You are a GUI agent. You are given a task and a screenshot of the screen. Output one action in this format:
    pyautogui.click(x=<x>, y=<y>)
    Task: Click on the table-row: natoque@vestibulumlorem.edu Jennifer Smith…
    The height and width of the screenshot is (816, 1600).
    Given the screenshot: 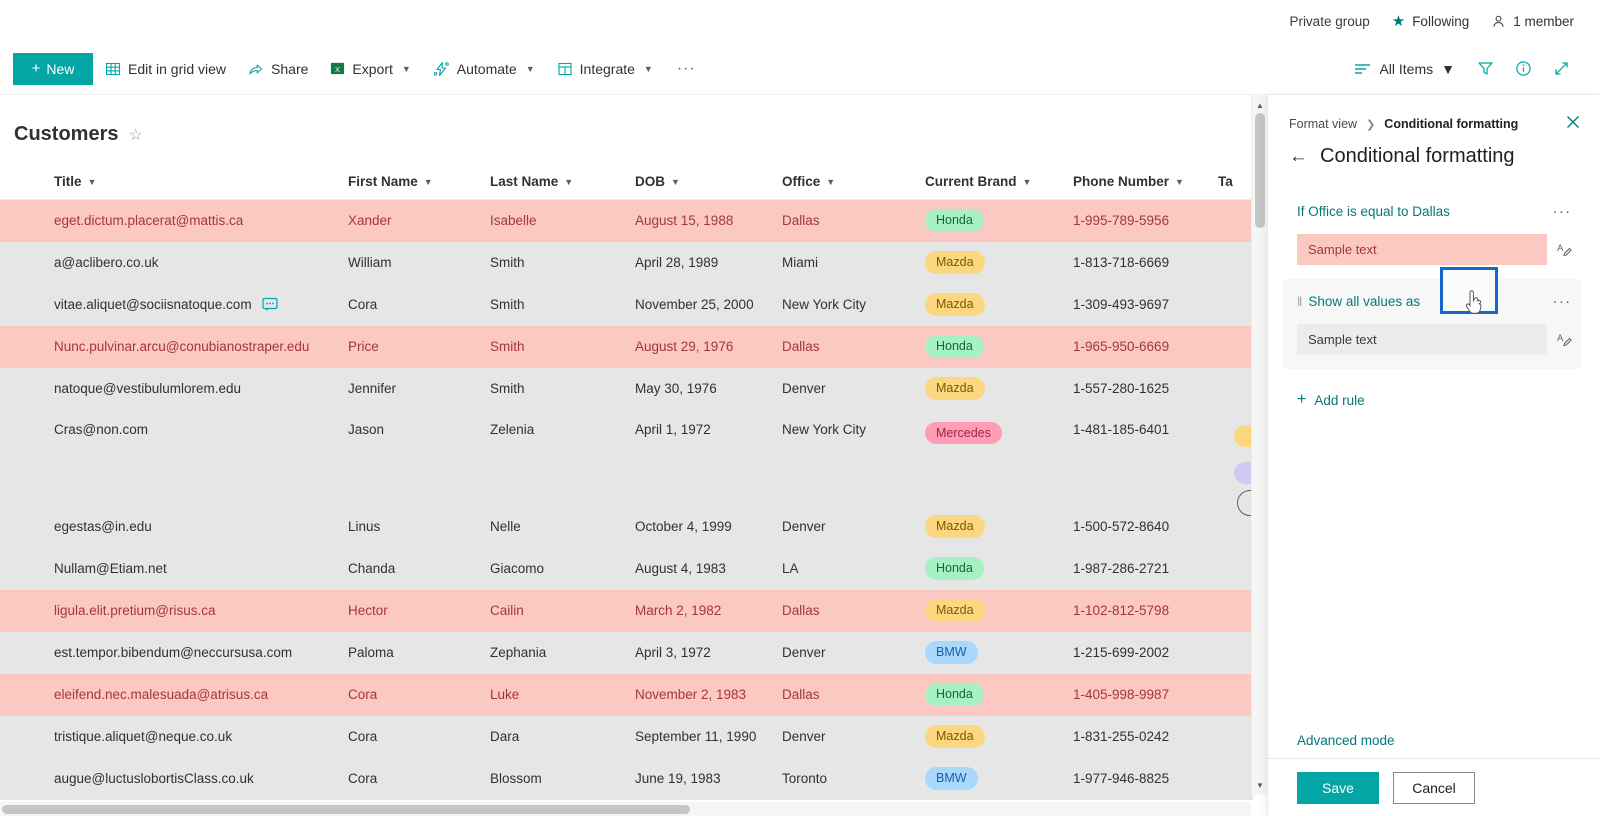 What is the action you would take?
    pyautogui.click(x=626, y=388)
    